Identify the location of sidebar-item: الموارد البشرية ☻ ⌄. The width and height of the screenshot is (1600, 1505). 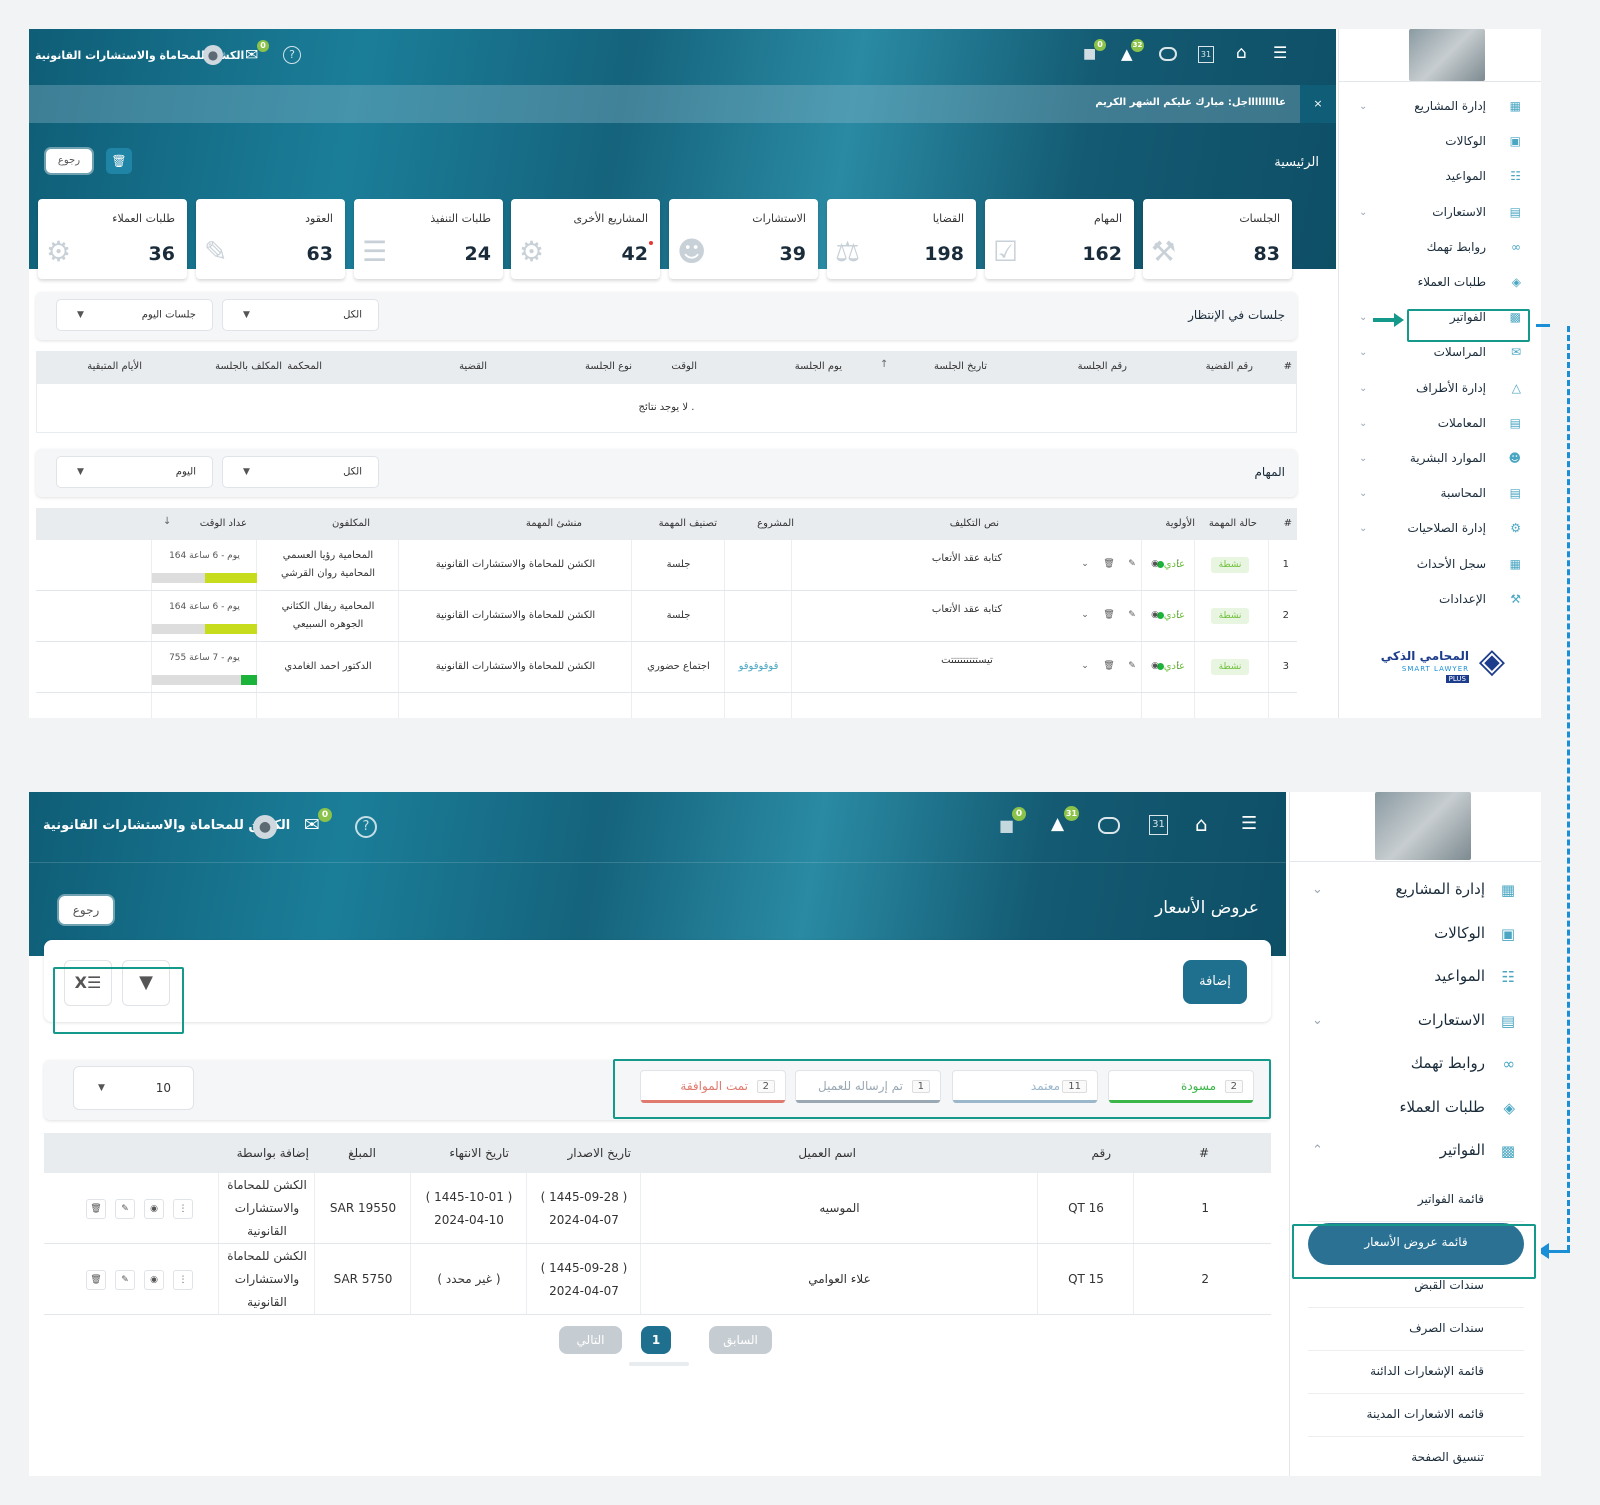
(1440, 459).